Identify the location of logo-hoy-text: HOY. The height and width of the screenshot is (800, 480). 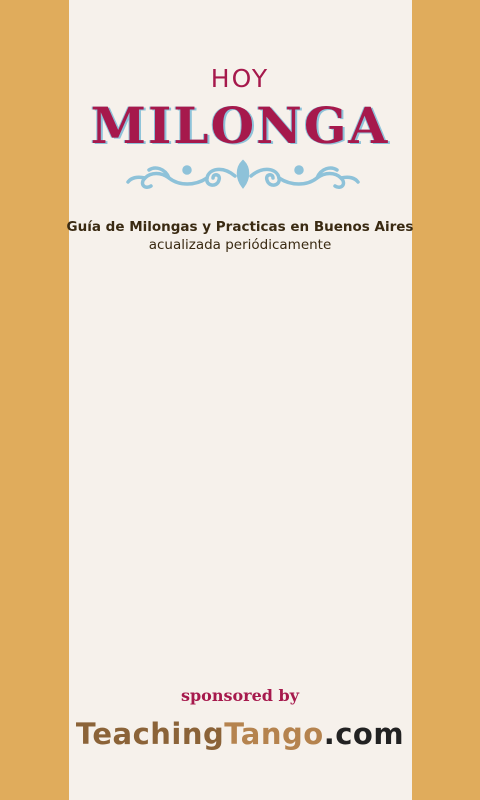
(240, 78).